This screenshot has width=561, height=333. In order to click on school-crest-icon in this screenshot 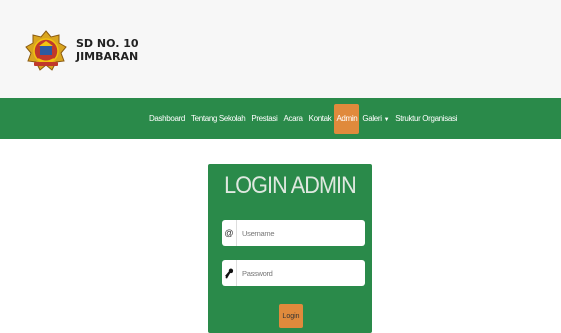, I will do `click(46, 51)`.